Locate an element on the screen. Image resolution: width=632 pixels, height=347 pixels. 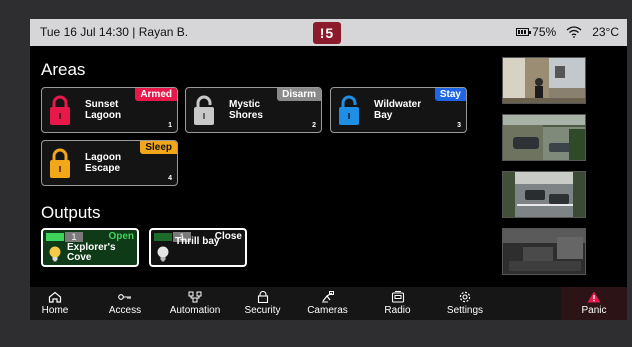
area-number: 4 is located at coordinates (170, 178).